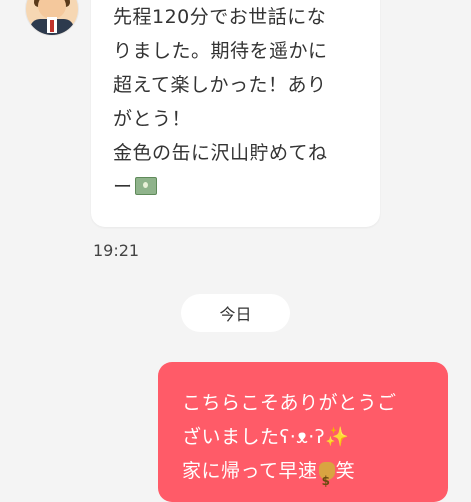 This screenshot has height=502, width=471. I want to click on message-timestamp: 19:21, so click(116, 250).